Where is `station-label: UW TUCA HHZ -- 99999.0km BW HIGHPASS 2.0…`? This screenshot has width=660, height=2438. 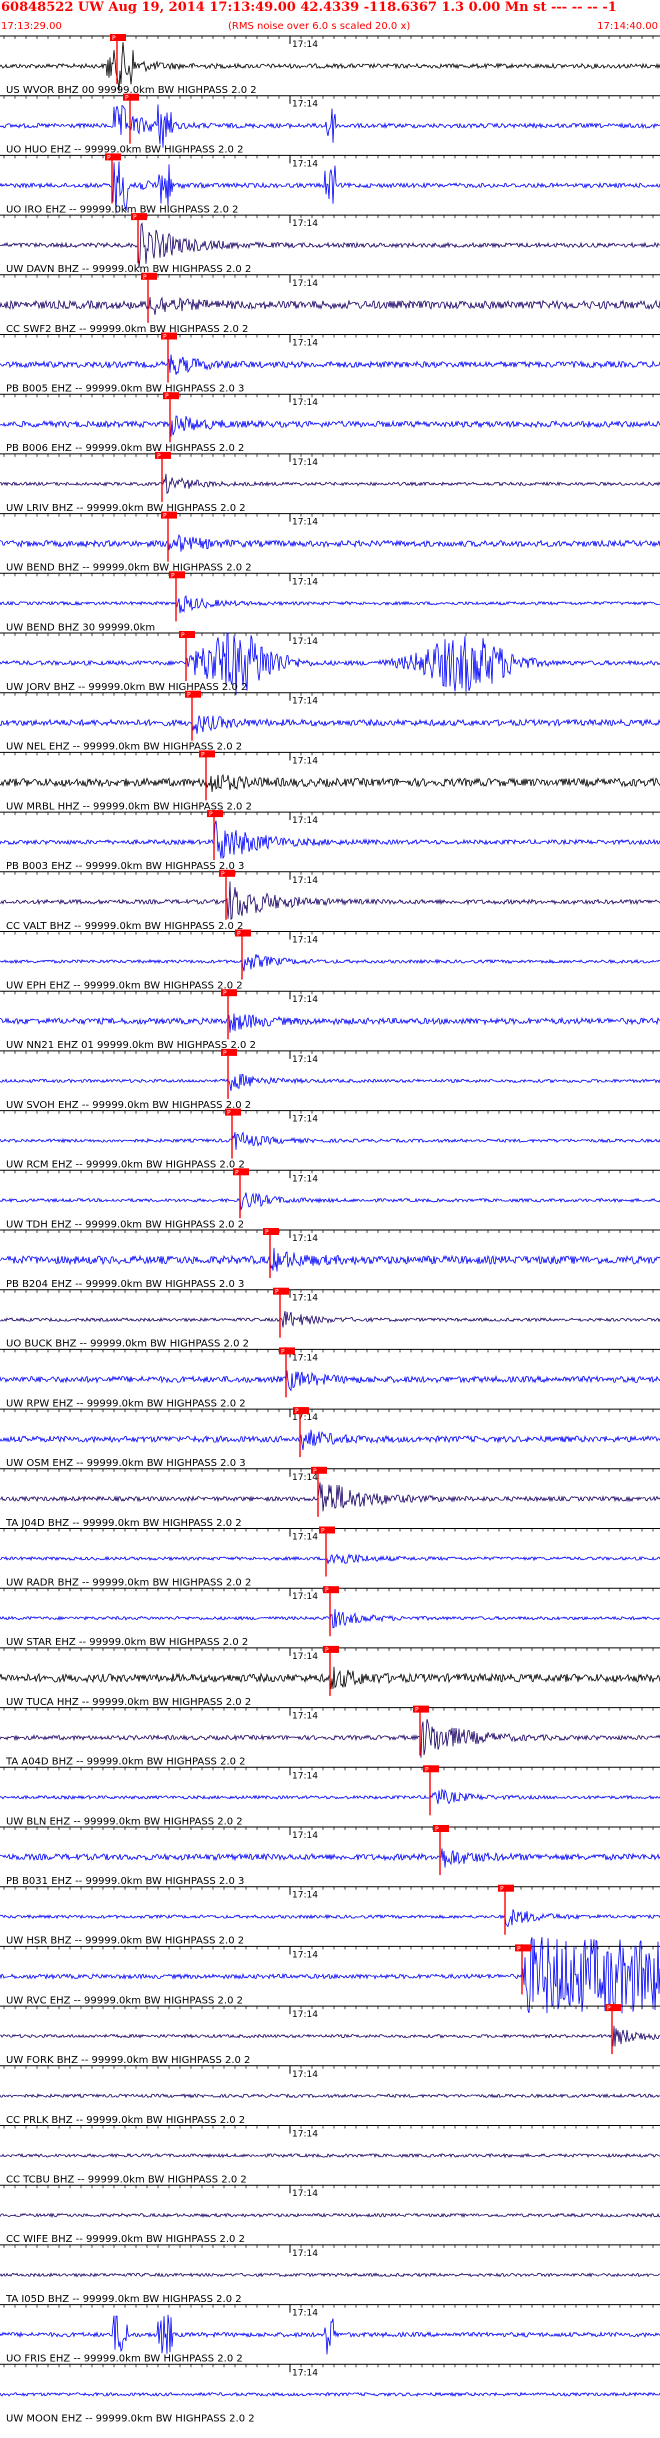 station-label: UW TUCA HHZ -- 99999.0km BW HIGHPASS 2.0… is located at coordinates (128, 1702).